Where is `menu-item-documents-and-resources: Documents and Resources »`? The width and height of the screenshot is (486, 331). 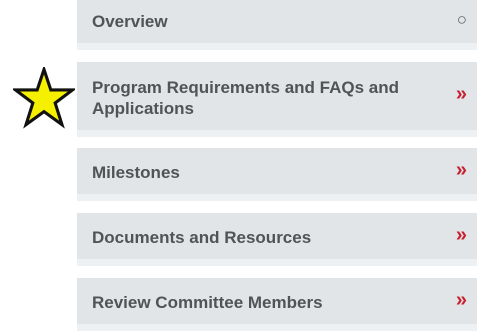 menu-item-documents-and-resources: Documents and Resources » is located at coordinates (277, 239).